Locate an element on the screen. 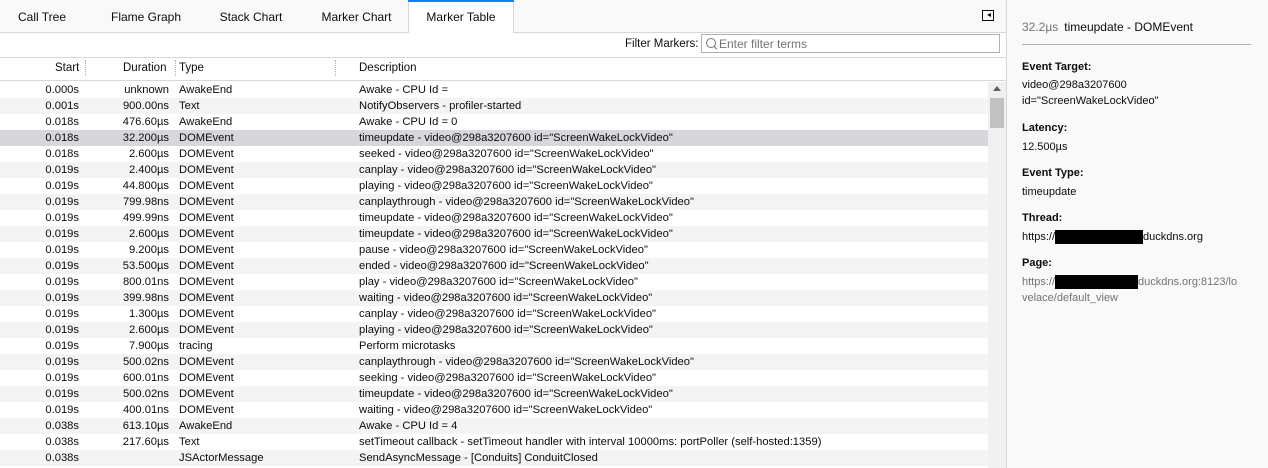  search-icon is located at coordinates (711, 43).